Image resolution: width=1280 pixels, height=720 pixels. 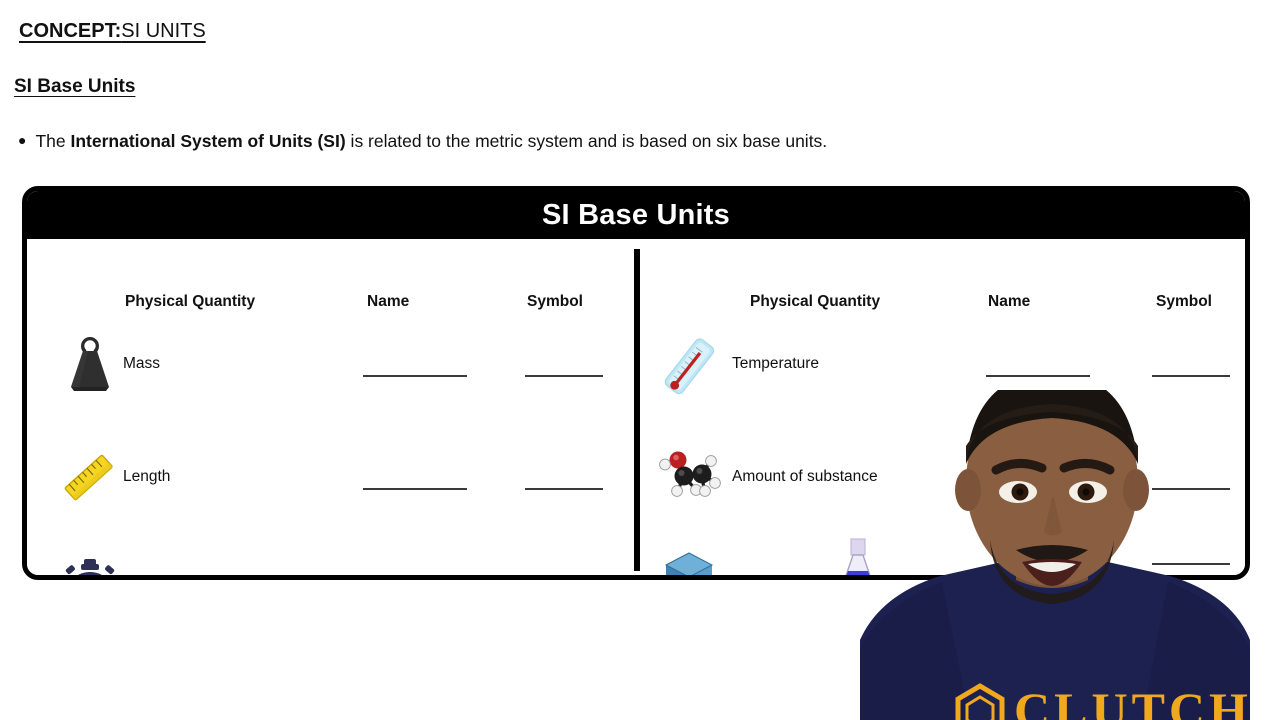 I want to click on table-row: Length, so click(x=330, y=498).